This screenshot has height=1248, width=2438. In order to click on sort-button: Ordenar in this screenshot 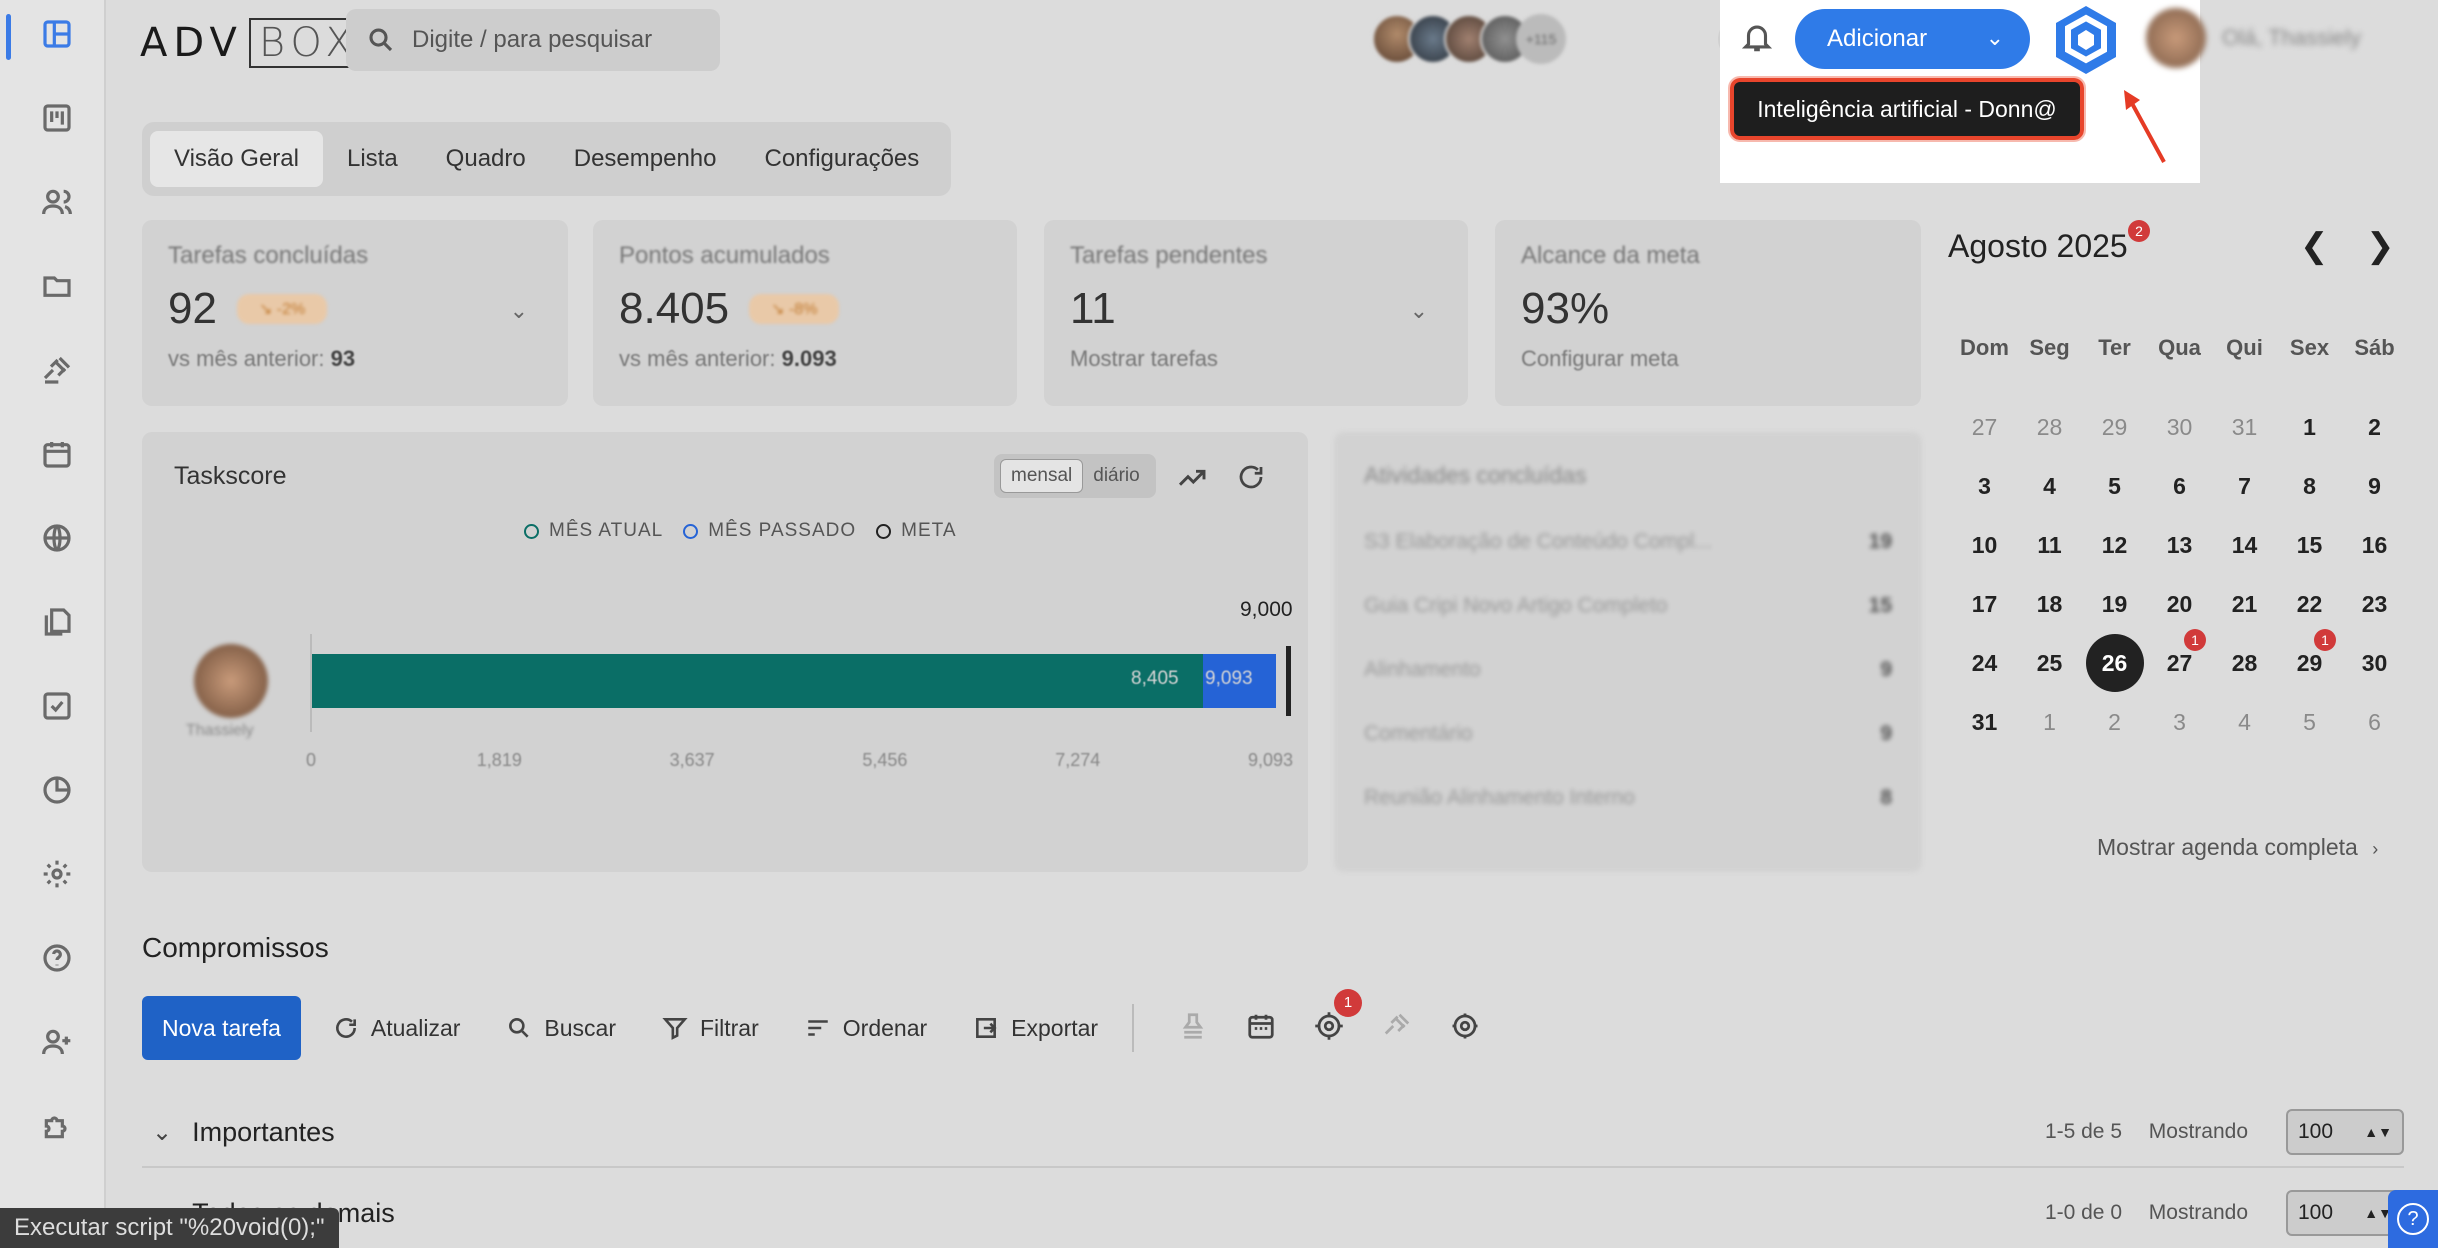, I will do `click(866, 1028)`.